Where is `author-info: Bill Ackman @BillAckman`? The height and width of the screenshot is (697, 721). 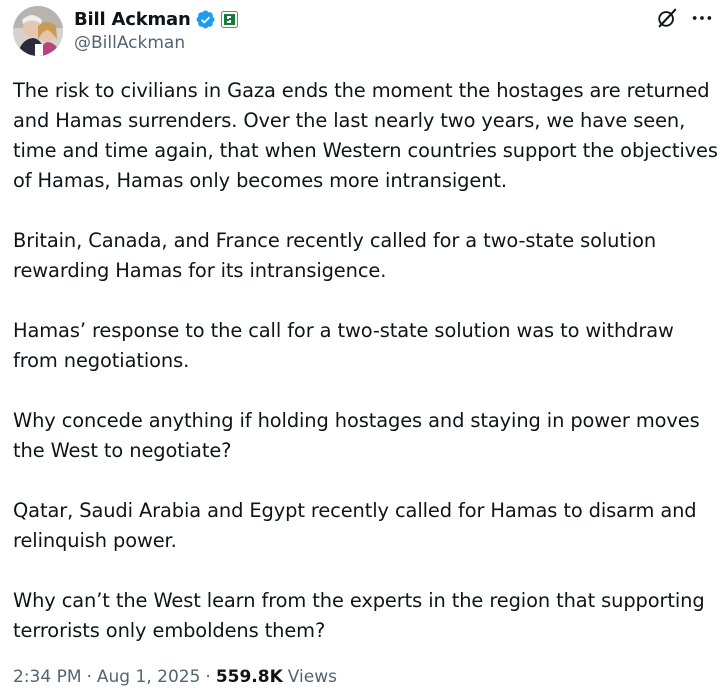
author-info: Bill Ackman @BillAckman is located at coordinates (156, 30).